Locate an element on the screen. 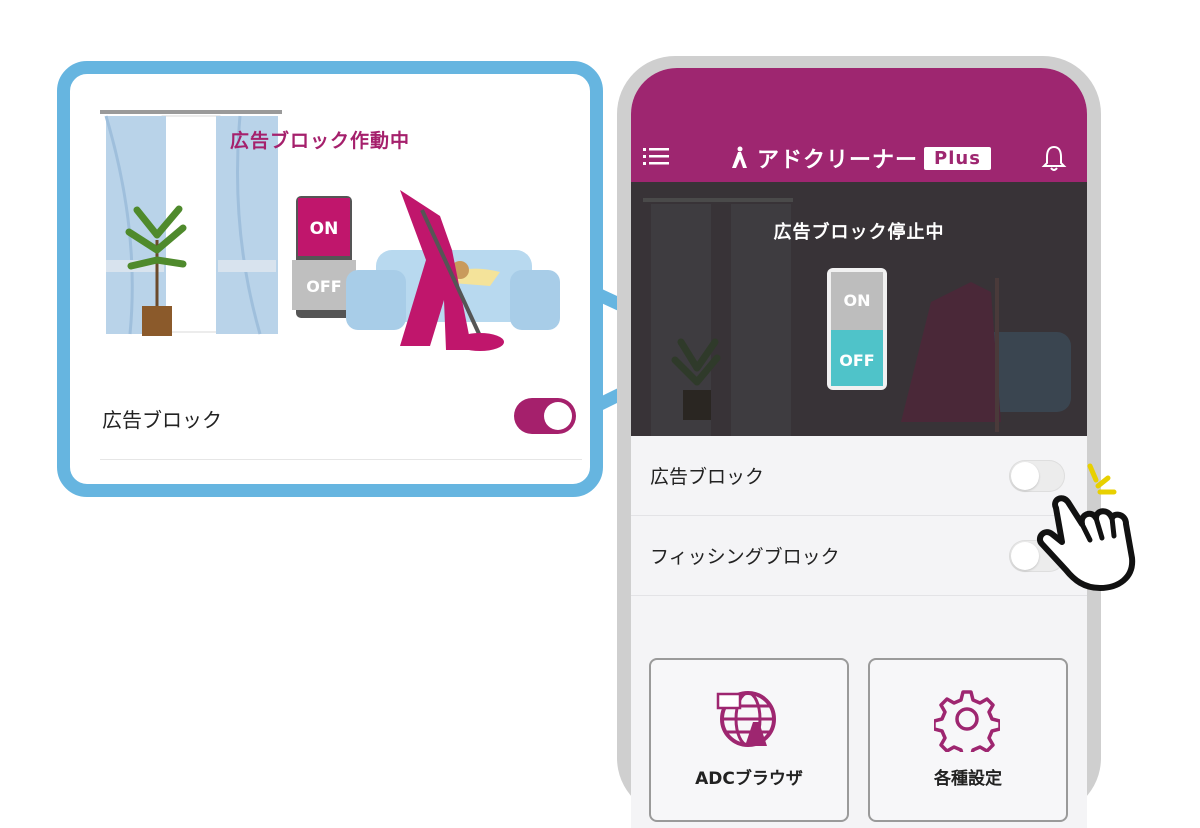 This screenshot has width=1200, height=828. brand-plus-badge: Plus is located at coordinates (957, 158).